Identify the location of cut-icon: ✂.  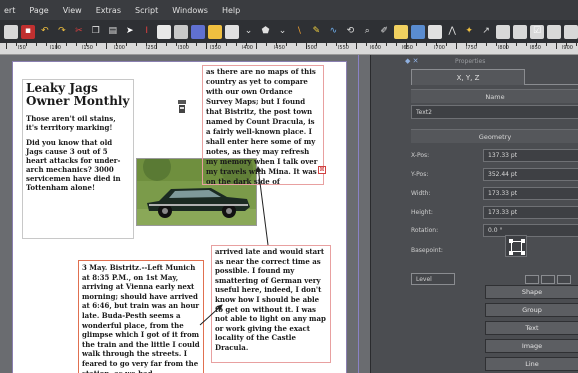
(79, 32).